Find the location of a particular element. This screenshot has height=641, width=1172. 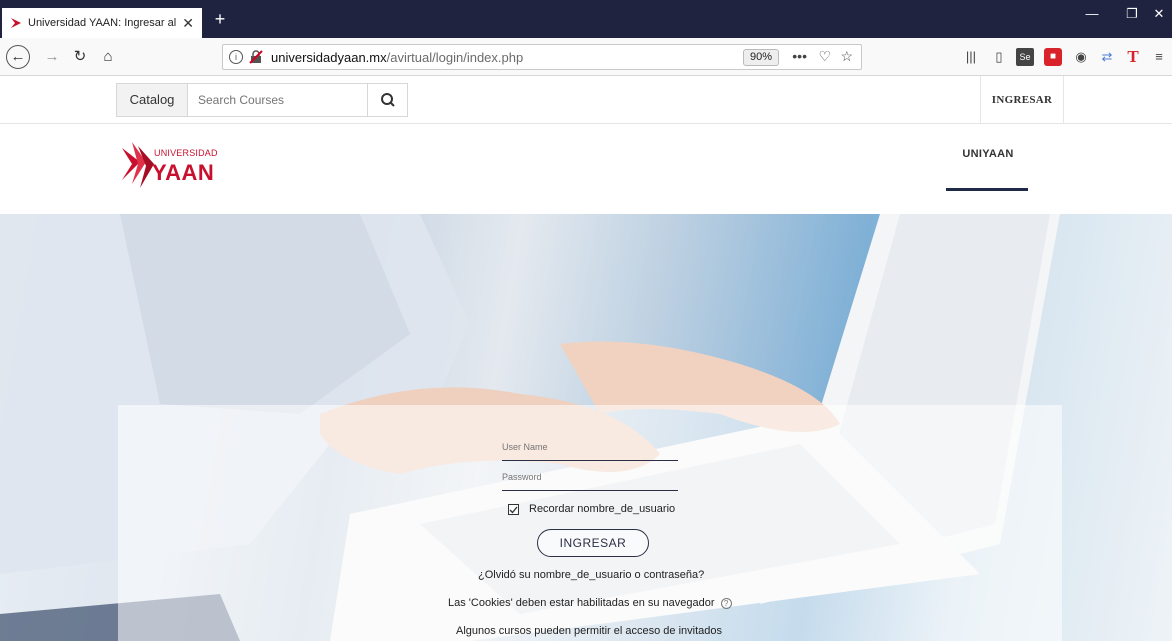

checkmark-icon is located at coordinates (513, 509).